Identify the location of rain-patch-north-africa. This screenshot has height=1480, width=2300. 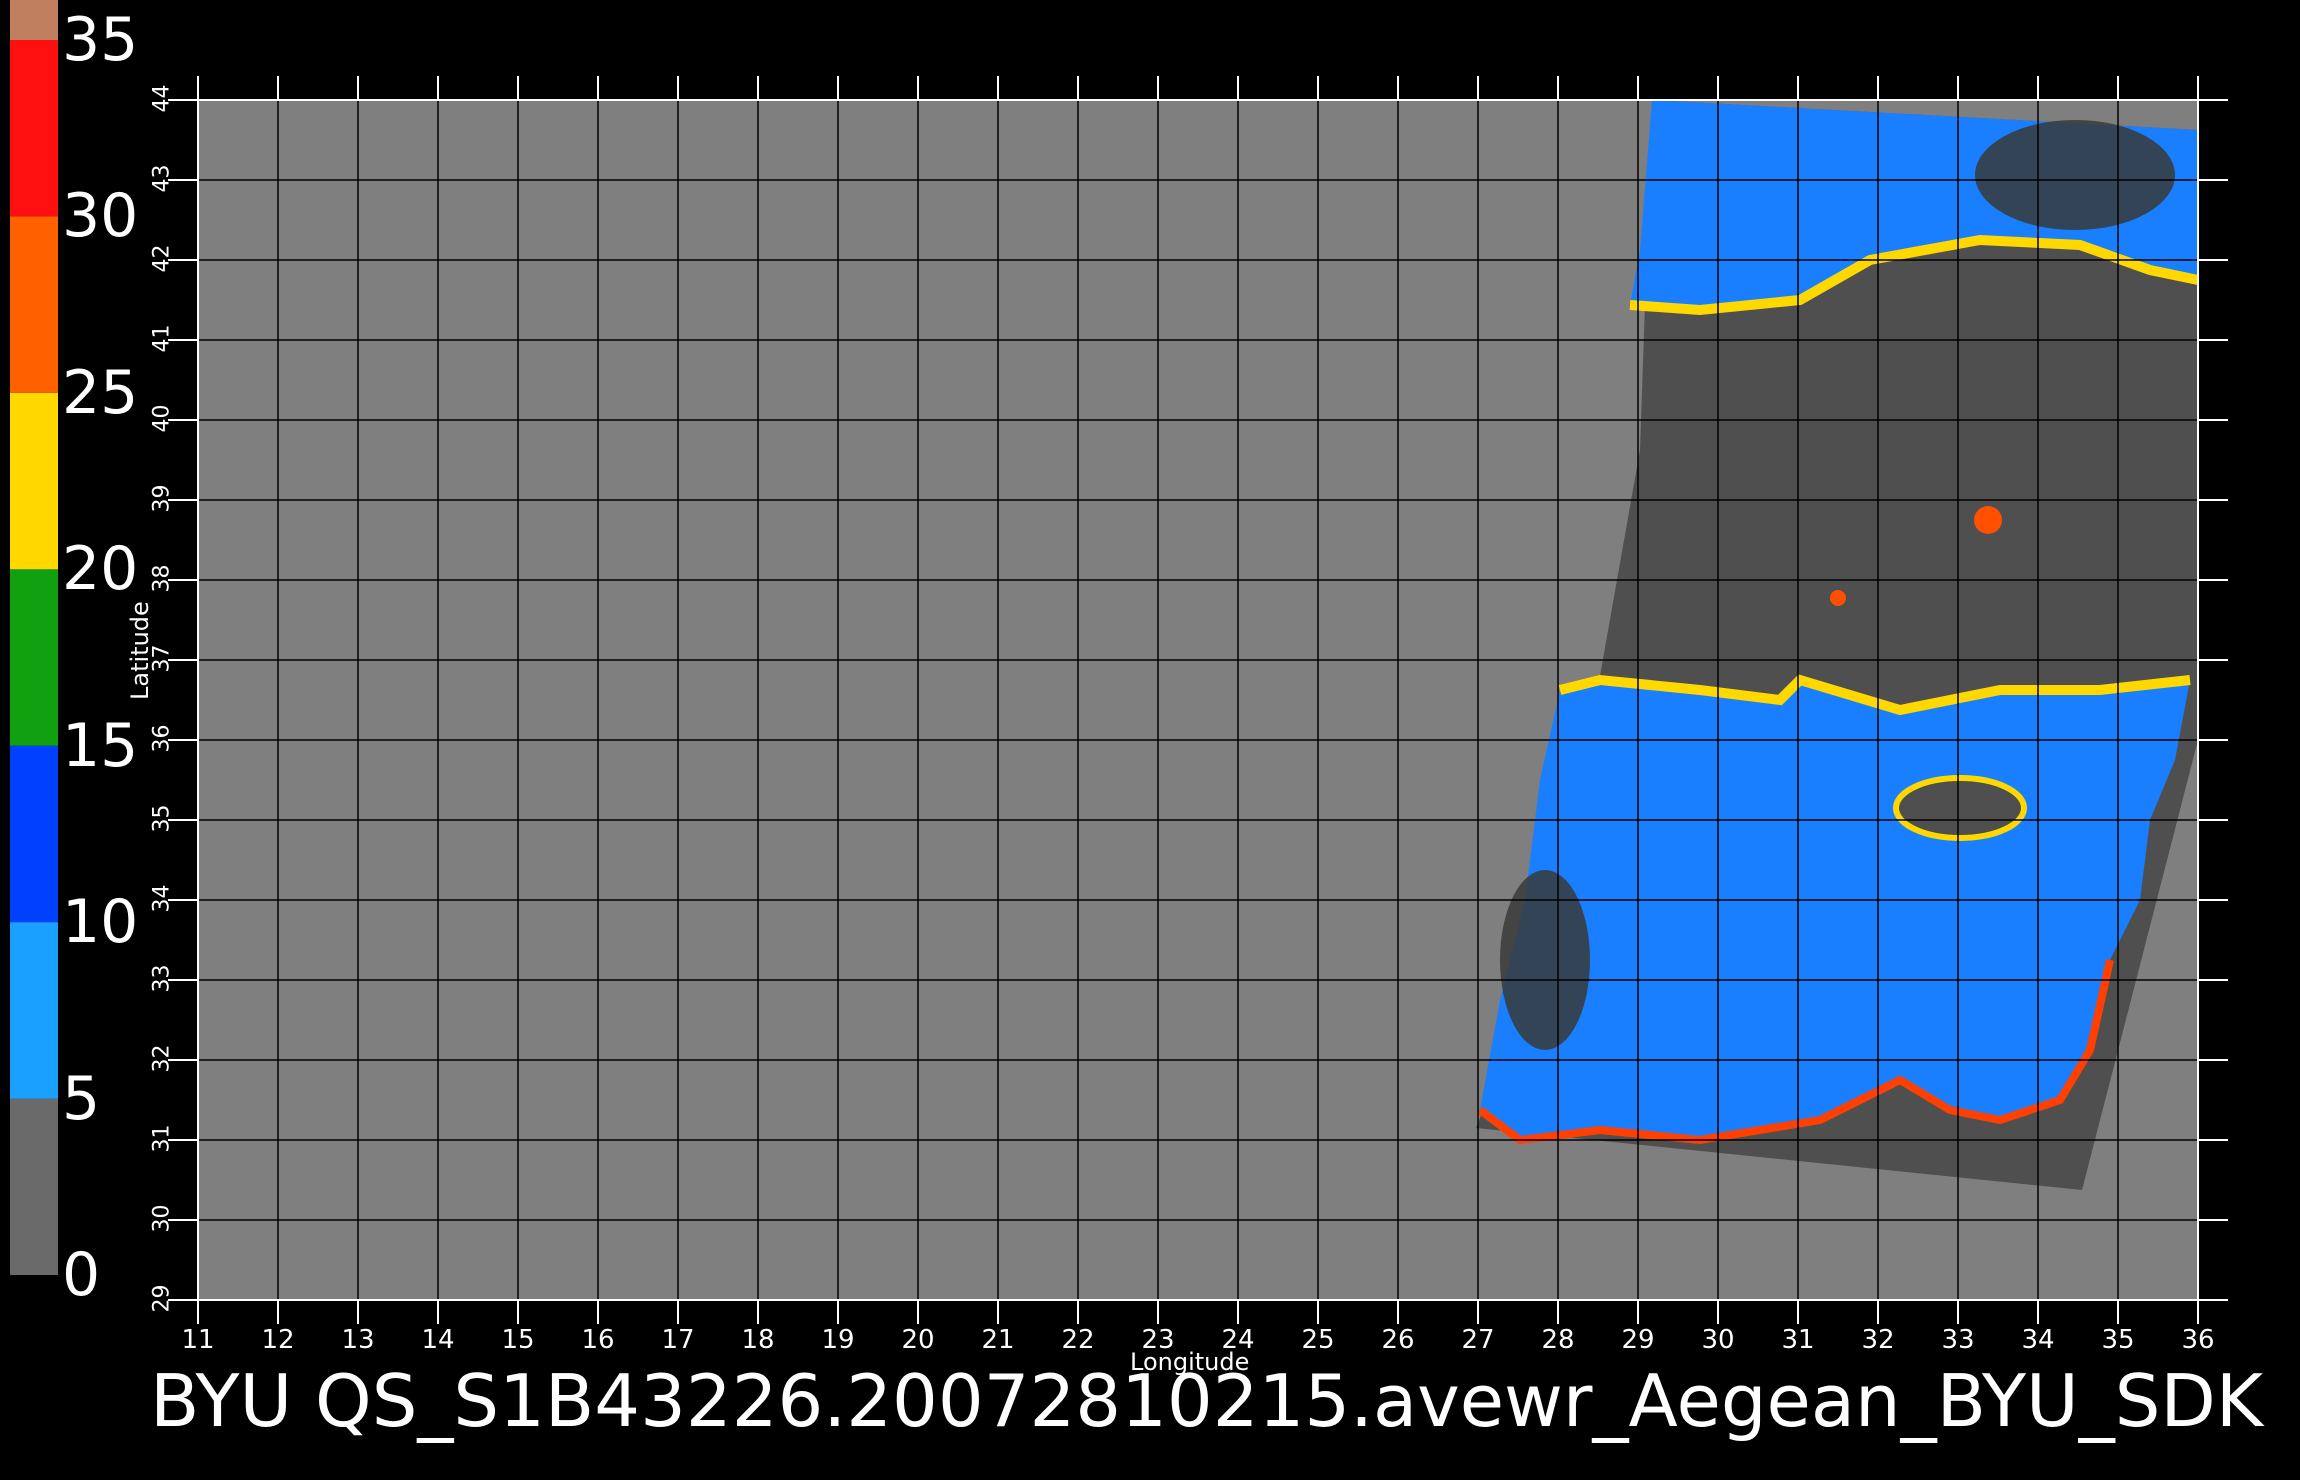
(1545, 960).